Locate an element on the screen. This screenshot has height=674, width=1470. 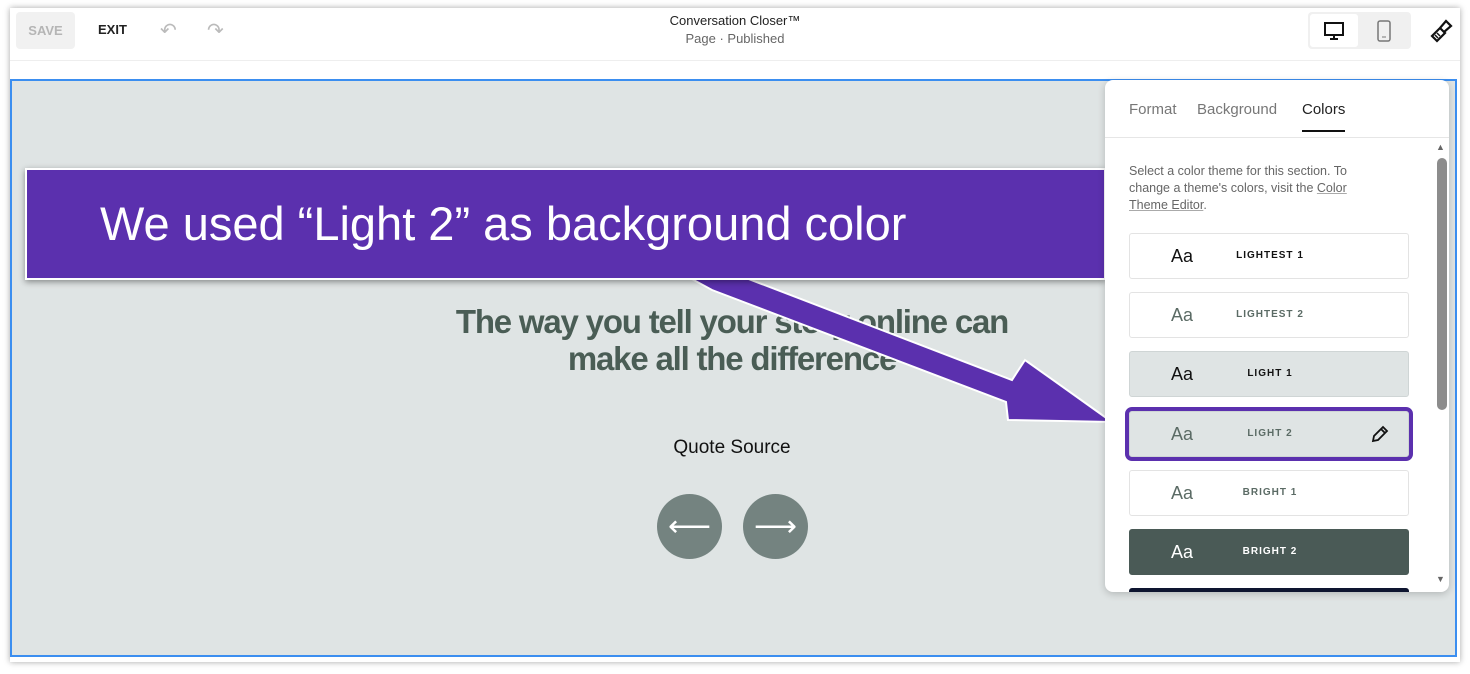
color-theme-light-2: Aa LIGHT 2 is located at coordinates (1269, 433).